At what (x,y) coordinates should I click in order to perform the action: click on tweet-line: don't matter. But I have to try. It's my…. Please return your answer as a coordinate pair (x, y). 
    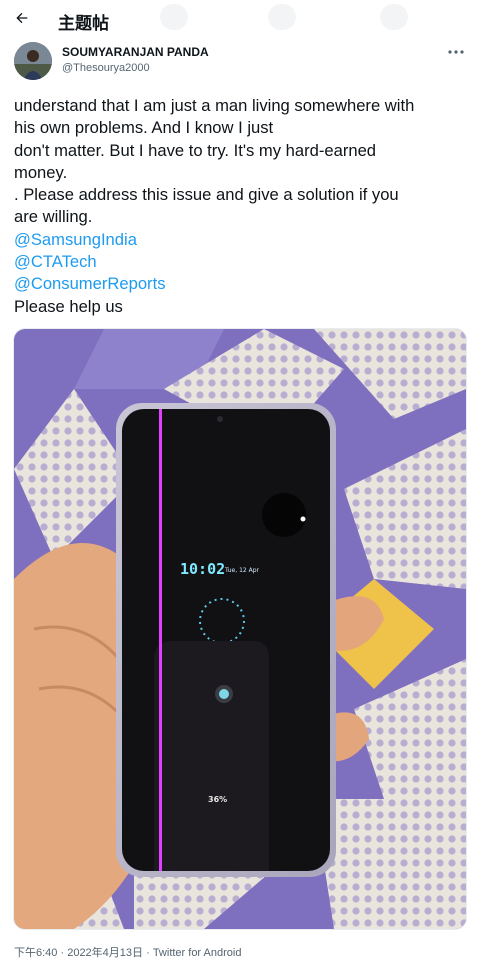
    Looking at the image, I should click on (195, 150).